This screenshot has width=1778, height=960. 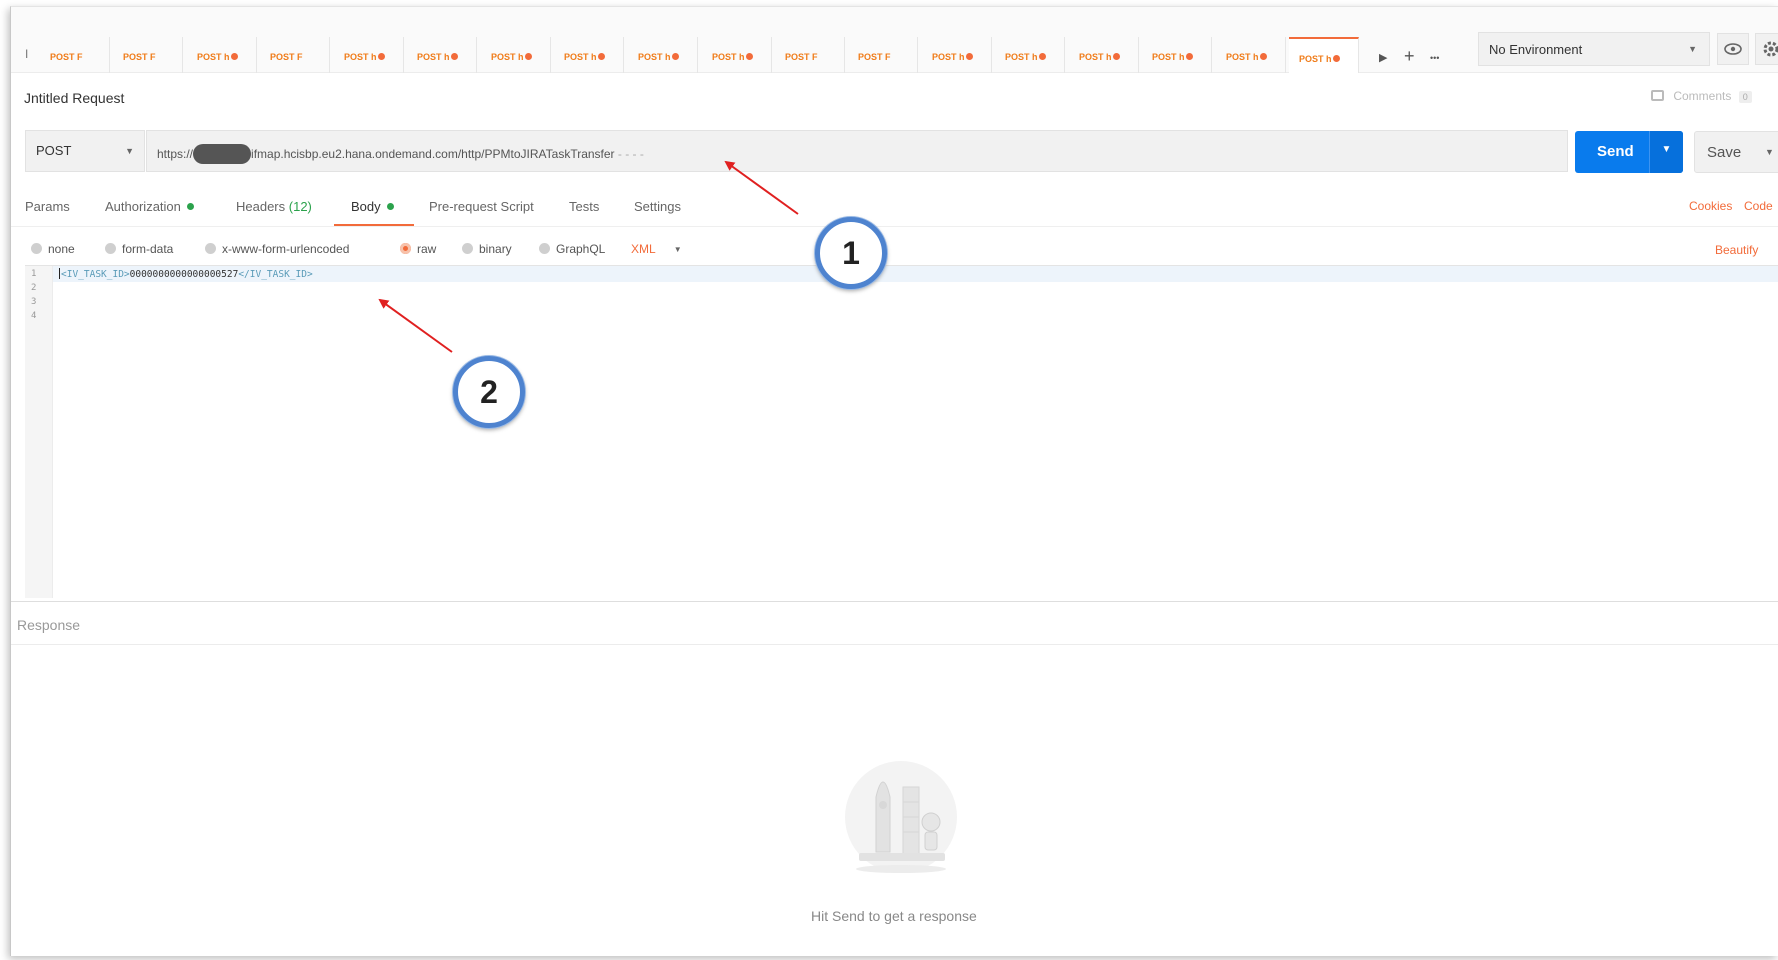 I want to click on send-button: Send ▼, so click(x=1629, y=152).